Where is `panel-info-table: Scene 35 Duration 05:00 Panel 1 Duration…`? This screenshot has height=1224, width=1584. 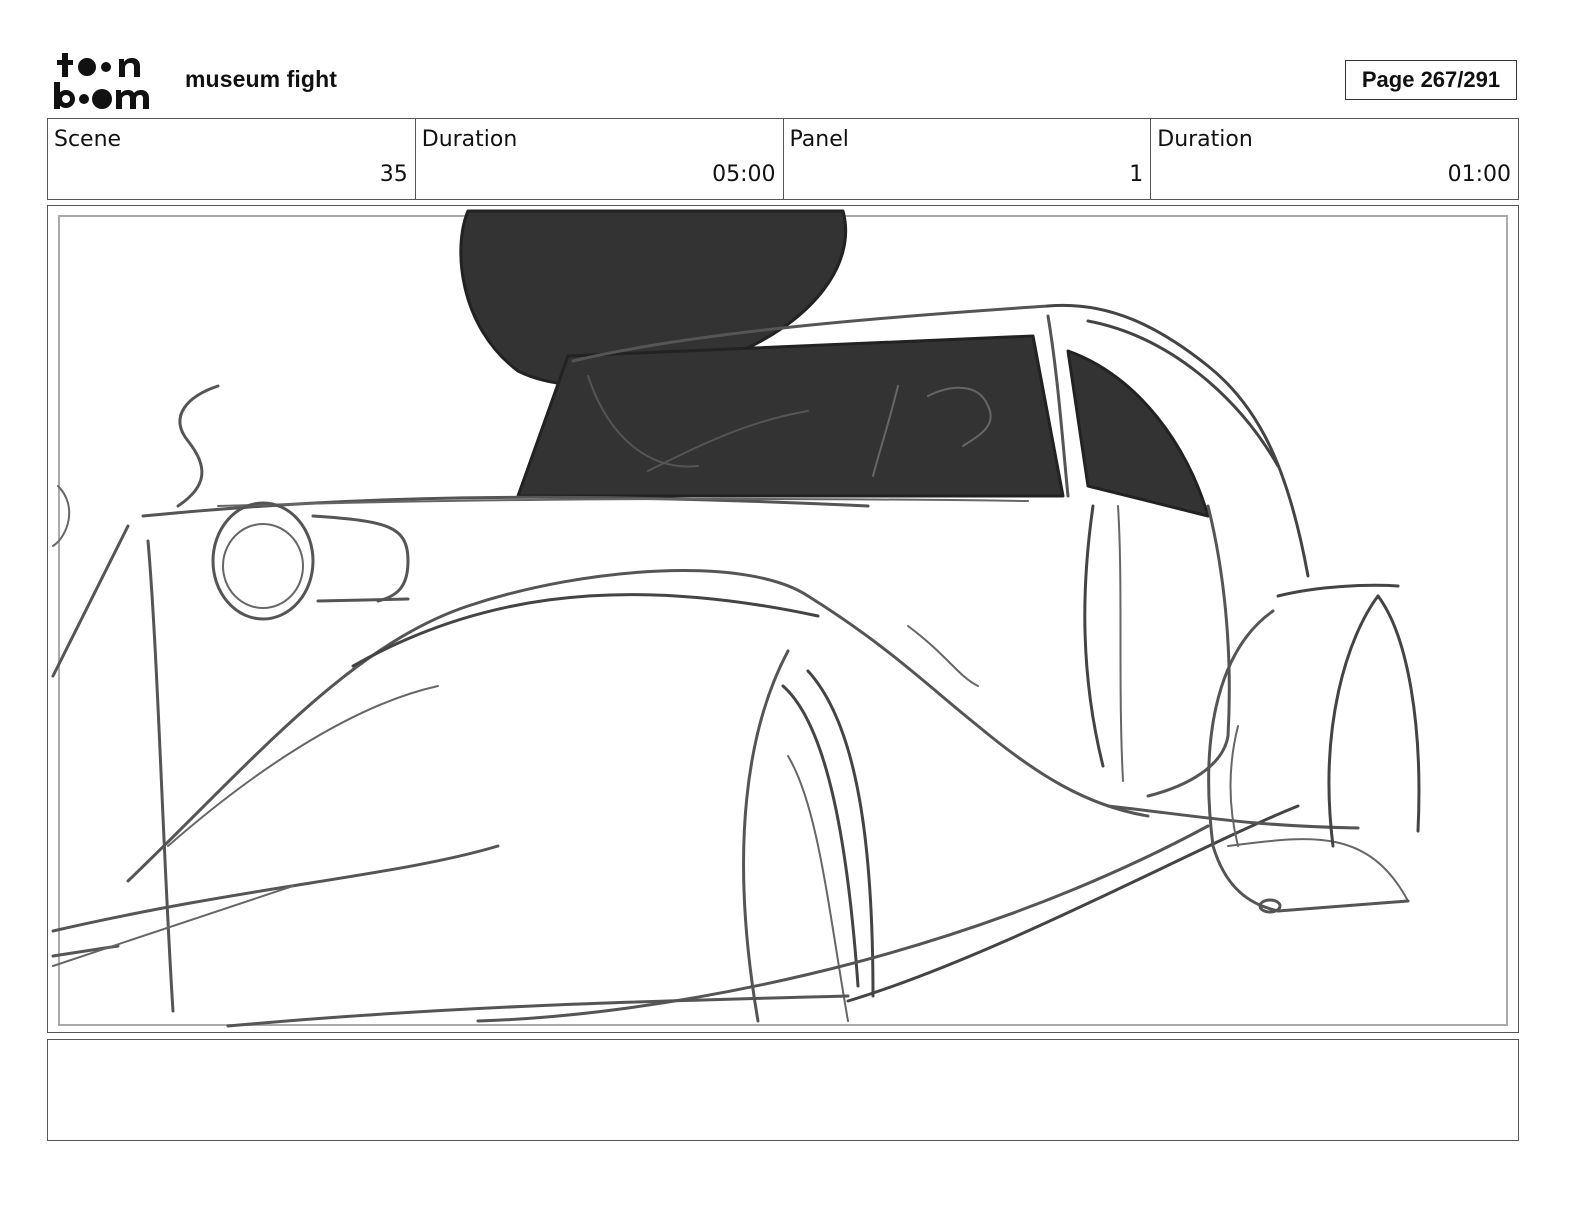
panel-info-table: Scene 35 Duration 05:00 Panel 1 Duration… is located at coordinates (783, 159).